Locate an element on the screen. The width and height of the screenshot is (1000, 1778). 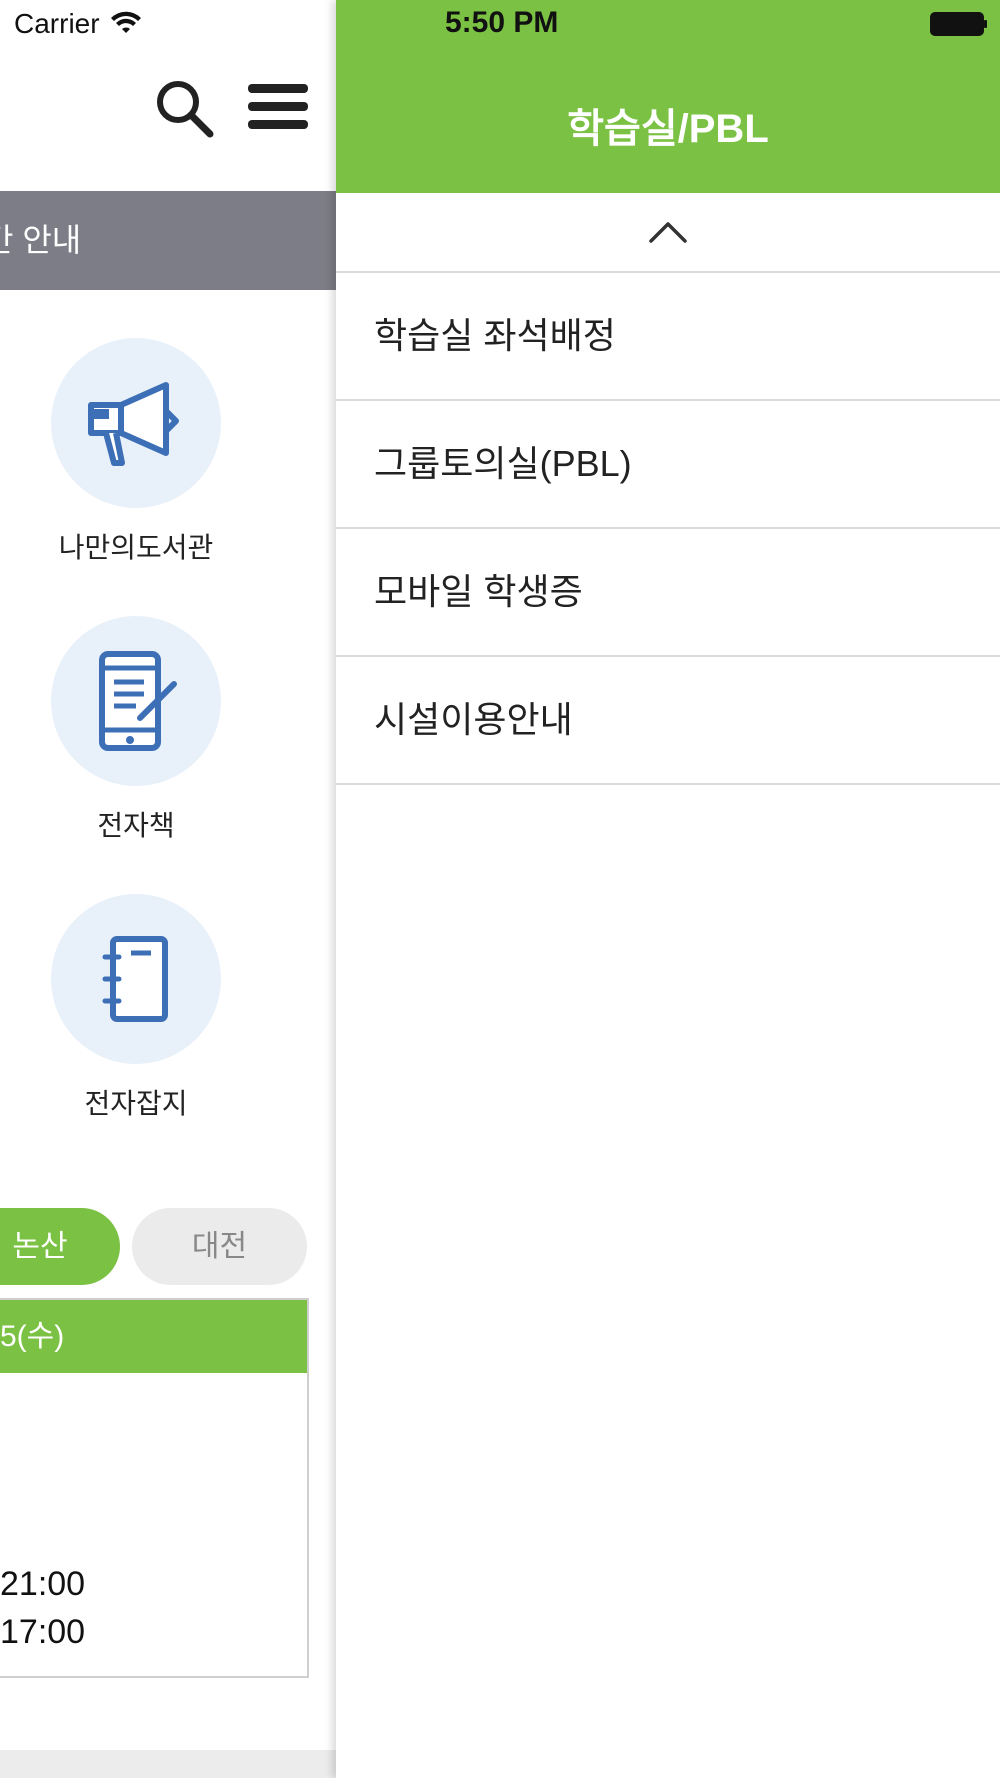
hamburger-menu-button is located at coordinates (278, 109).